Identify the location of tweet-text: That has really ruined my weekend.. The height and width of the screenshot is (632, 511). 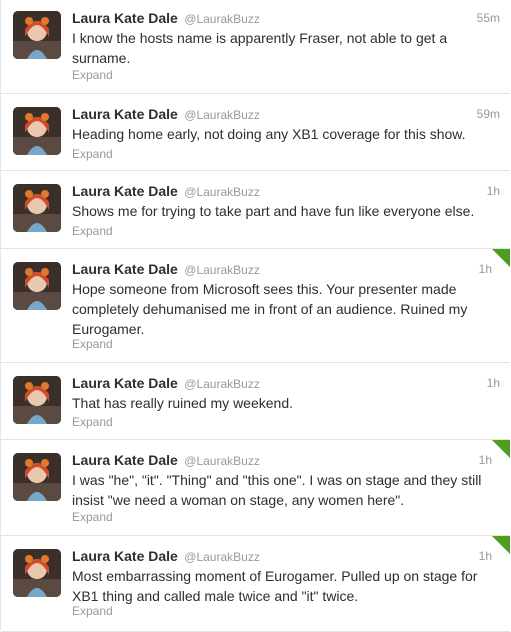
(182, 403).